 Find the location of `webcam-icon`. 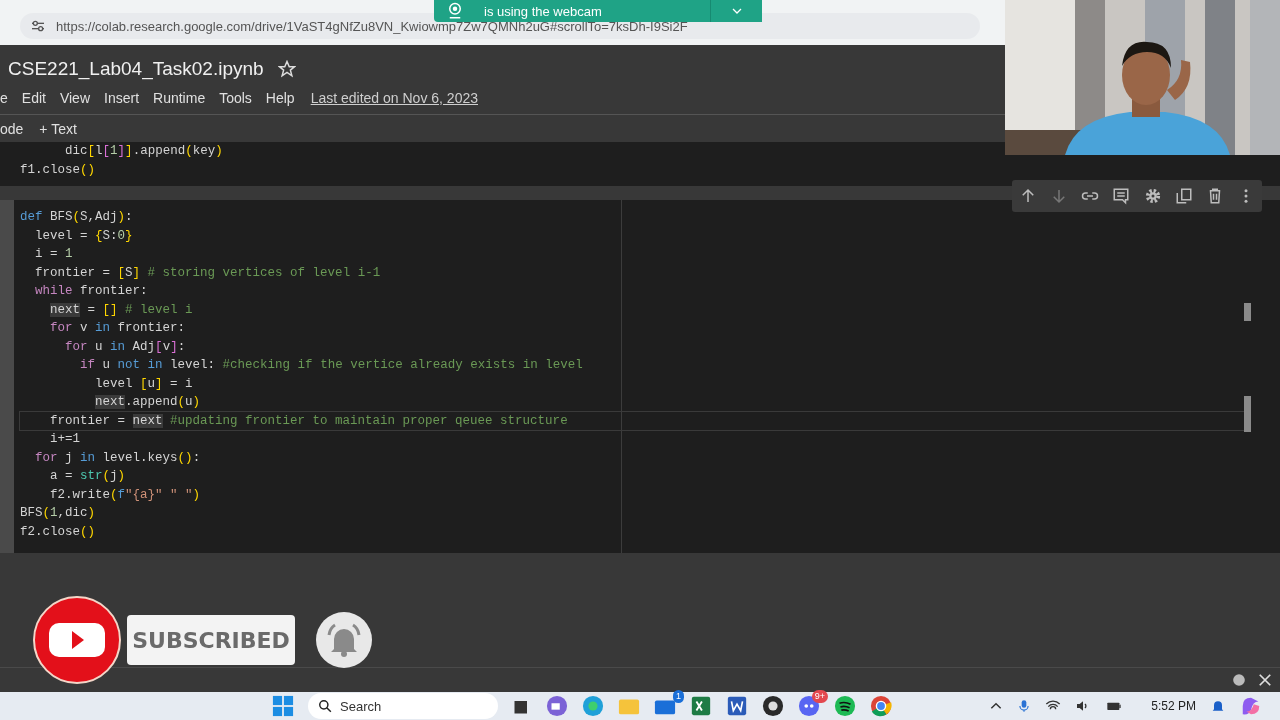

webcam-icon is located at coordinates (455, 11).